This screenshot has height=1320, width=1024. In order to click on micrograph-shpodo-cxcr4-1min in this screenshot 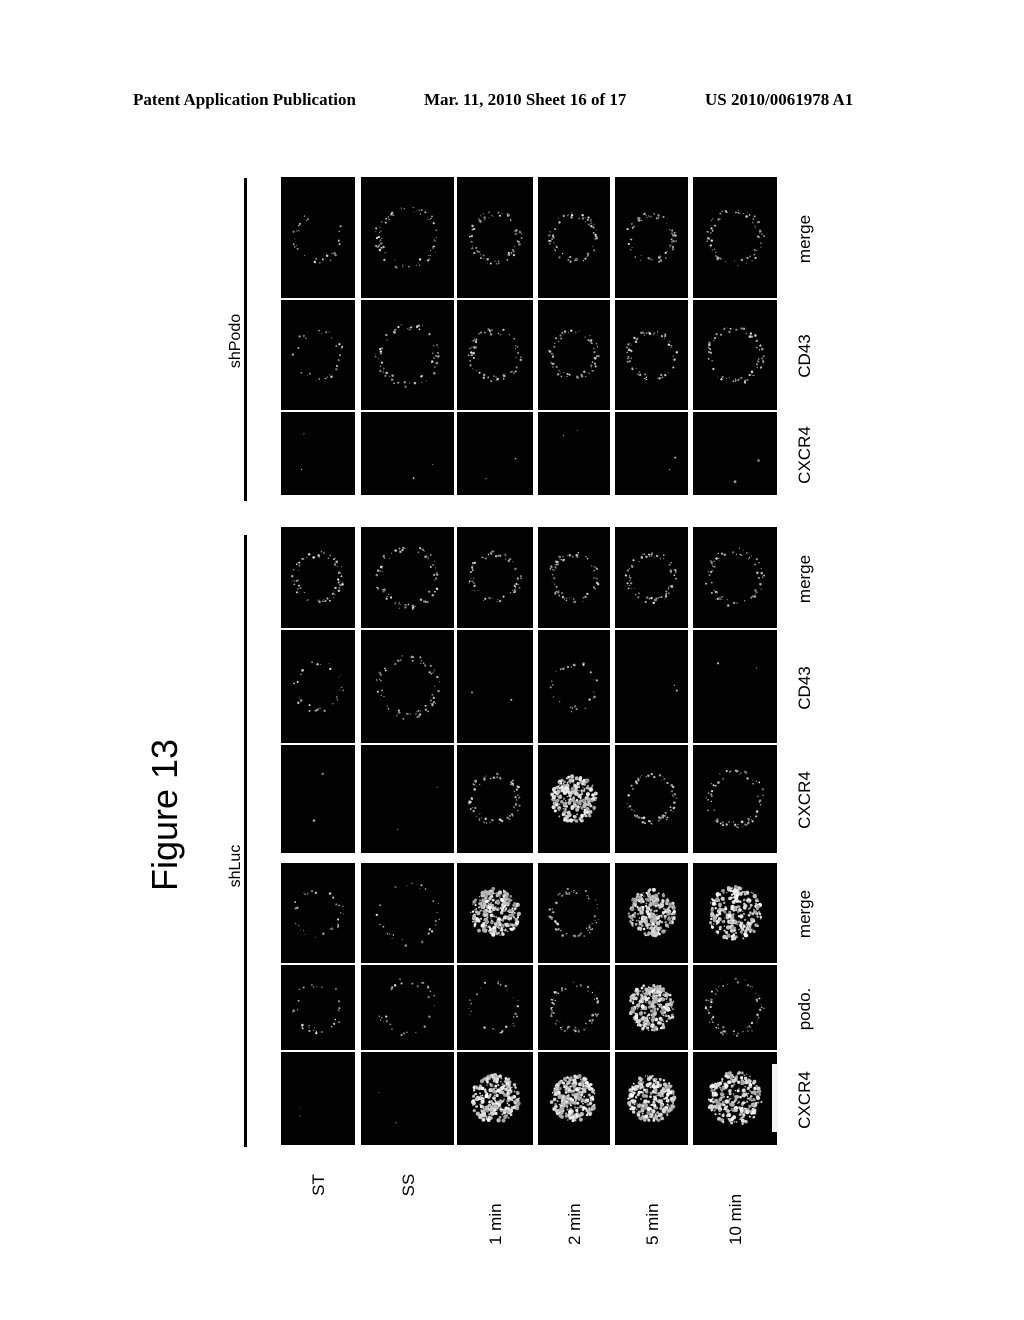, I will do `click(495, 453)`.